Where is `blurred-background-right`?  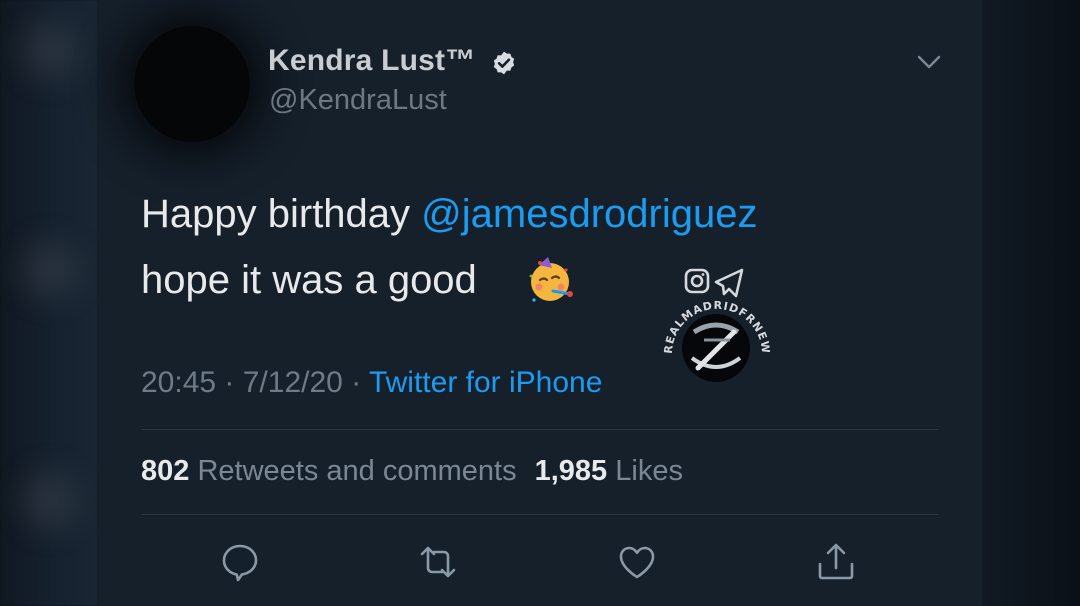
blurred-background-right is located at coordinates (1031, 303).